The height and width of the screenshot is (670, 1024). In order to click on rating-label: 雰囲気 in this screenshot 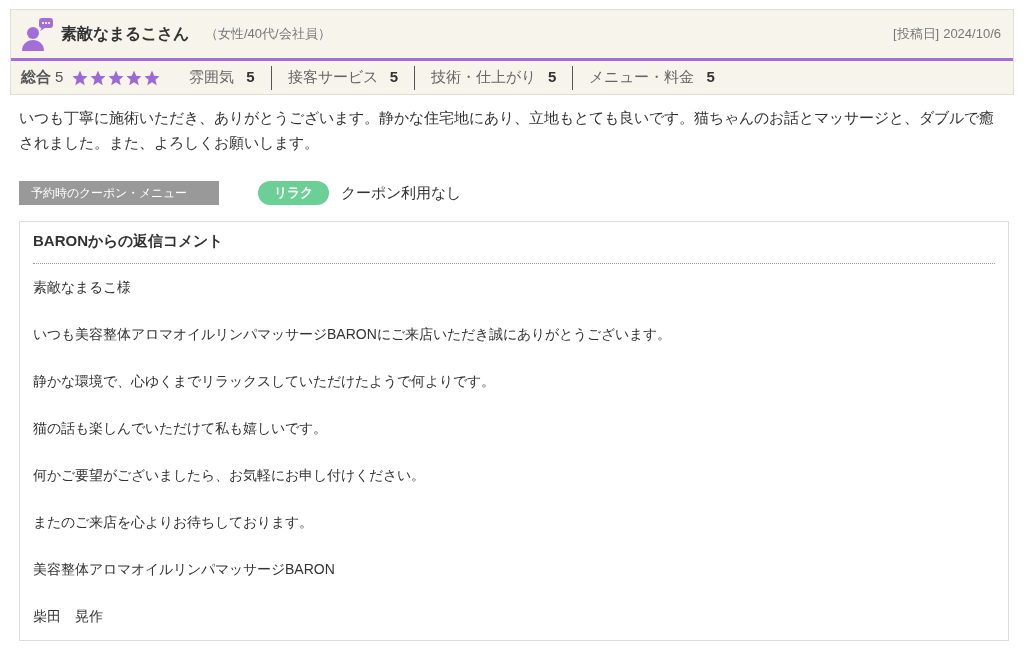, I will do `click(212, 77)`.